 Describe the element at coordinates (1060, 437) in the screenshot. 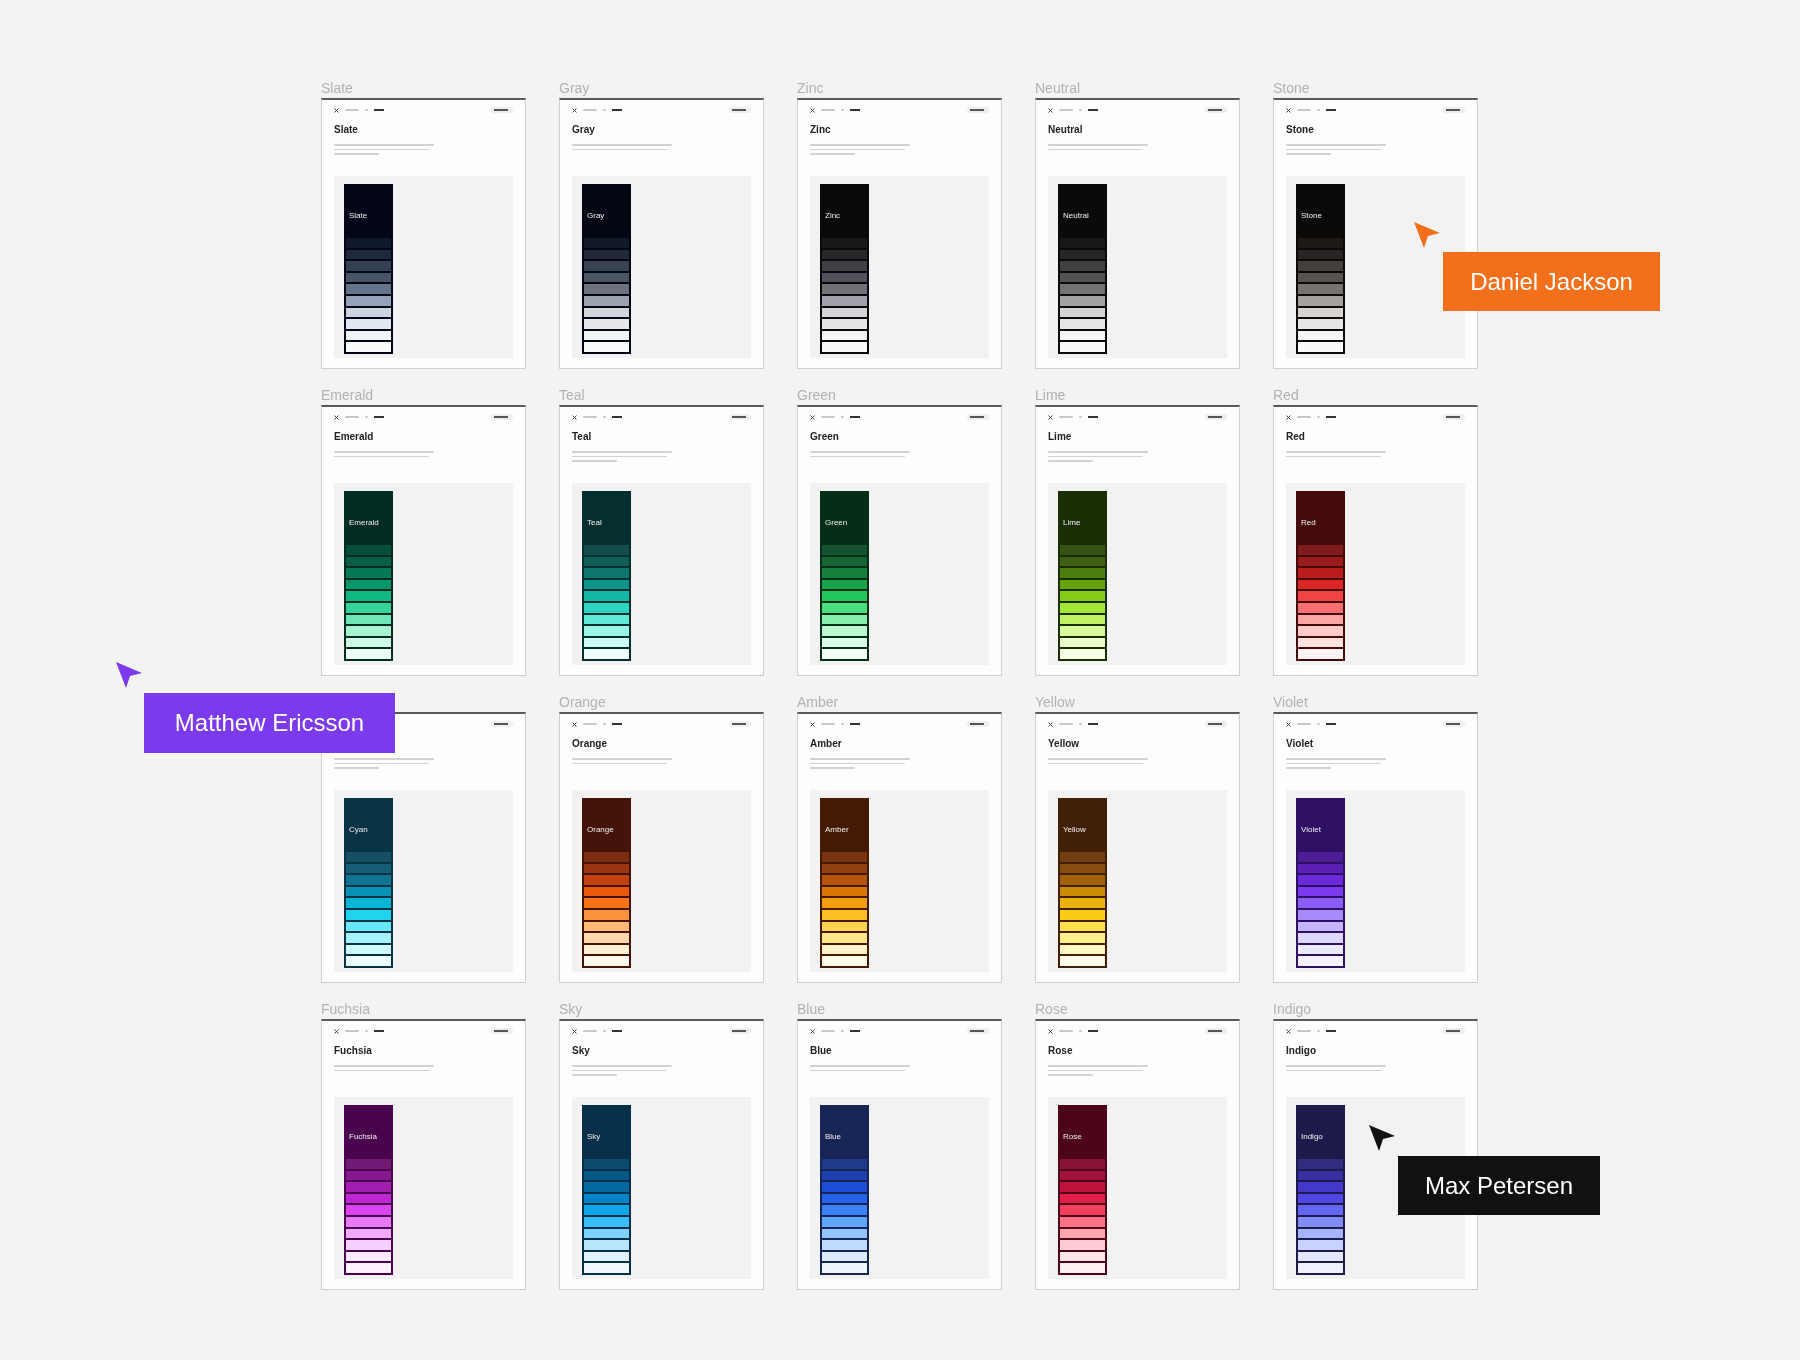

I see `page-title: Lime` at that location.